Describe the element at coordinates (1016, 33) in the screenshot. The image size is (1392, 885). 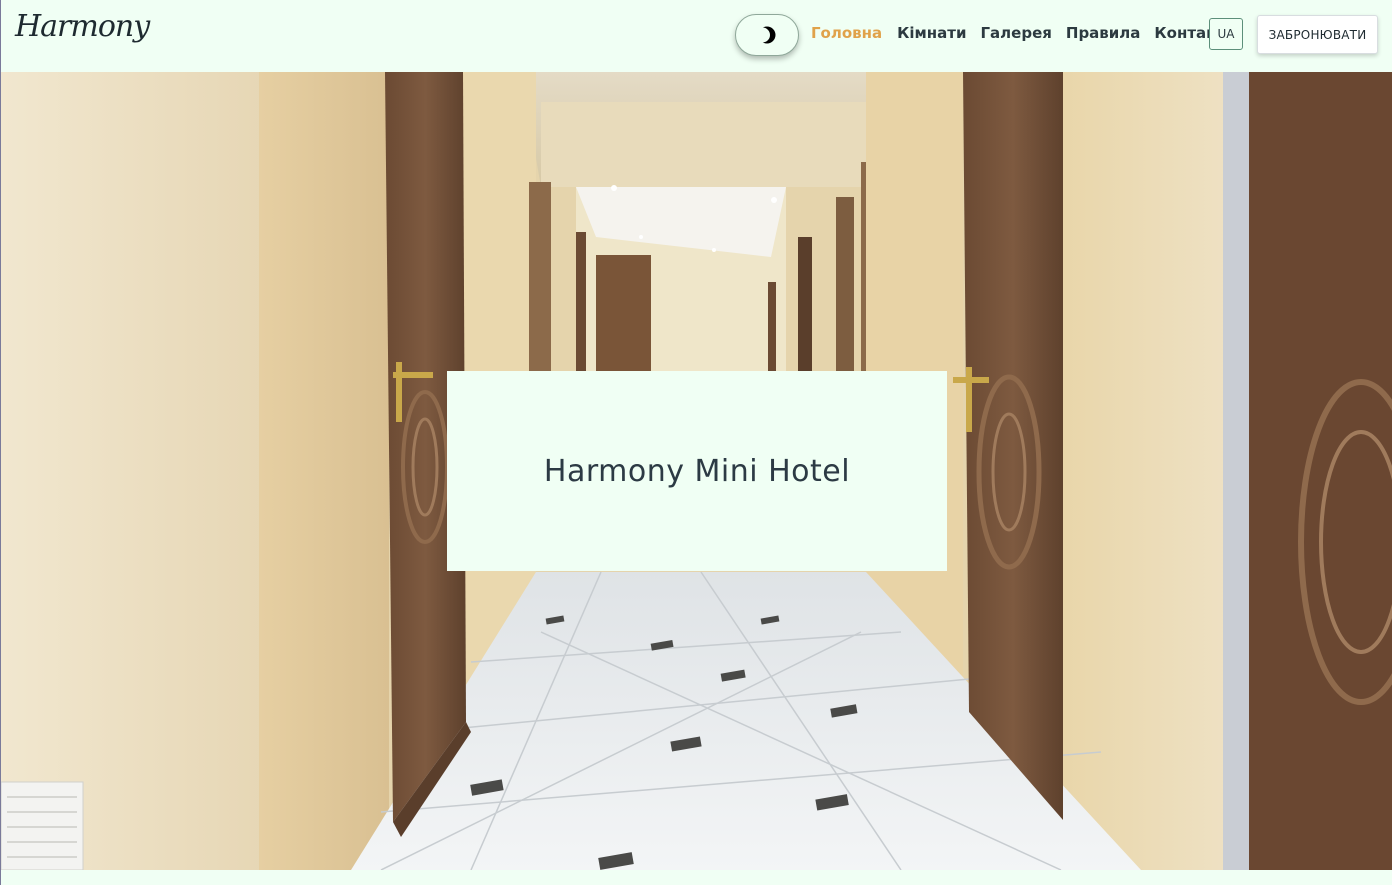
I see `nav-item-gallery: Галерея` at that location.